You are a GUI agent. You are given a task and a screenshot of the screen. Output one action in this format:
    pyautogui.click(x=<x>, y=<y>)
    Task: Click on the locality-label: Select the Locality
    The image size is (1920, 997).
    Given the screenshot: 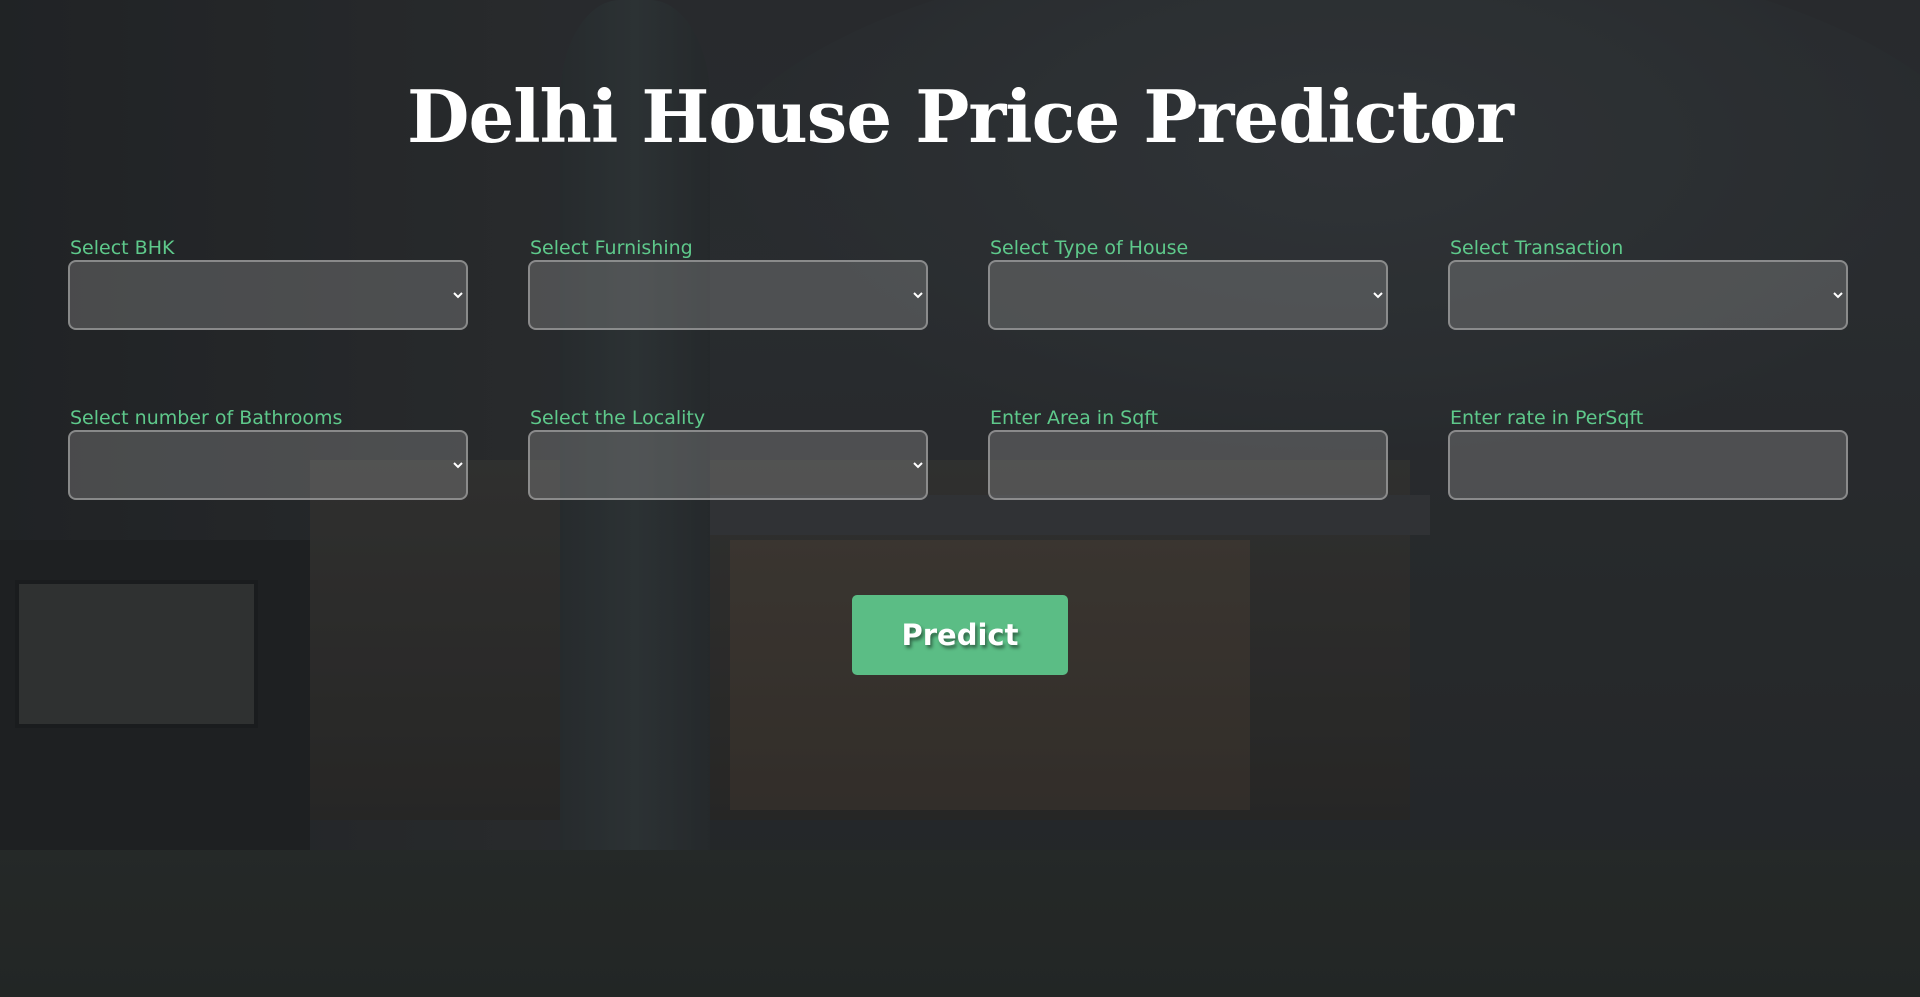 What is the action you would take?
    pyautogui.click(x=618, y=418)
    